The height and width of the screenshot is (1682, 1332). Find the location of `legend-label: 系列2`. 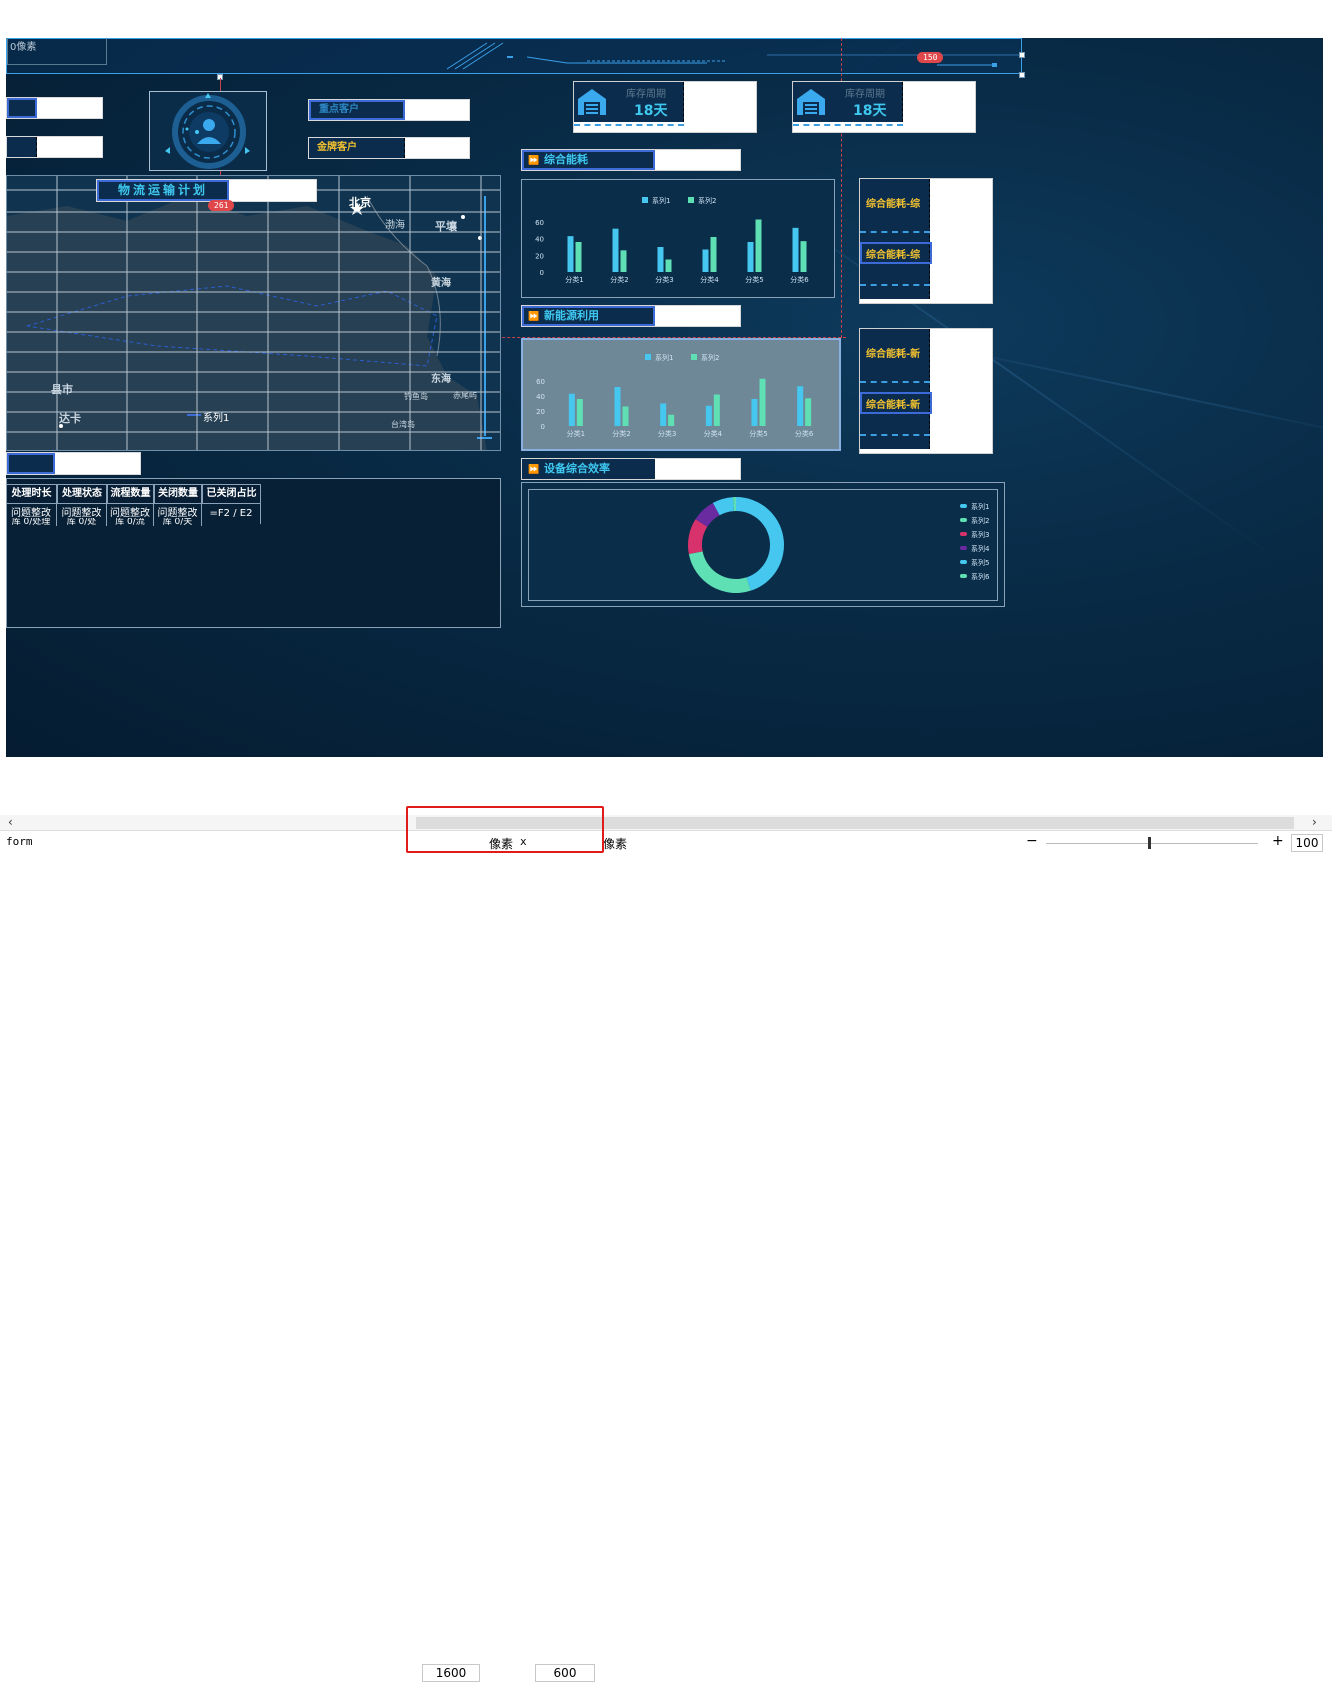

legend-label: 系列2 is located at coordinates (710, 357).